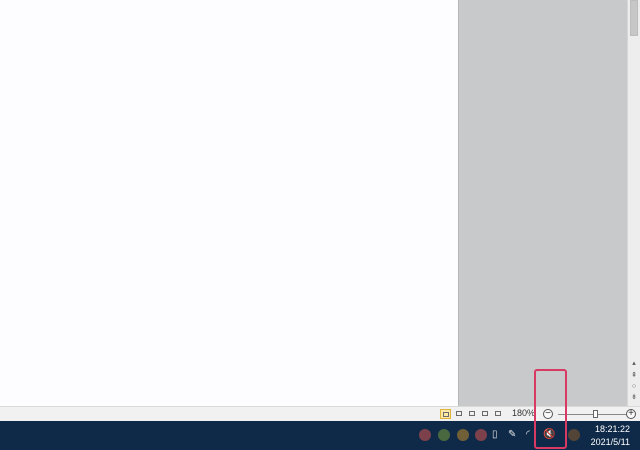 This screenshot has height=450, width=640. What do you see at coordinates (425, 435) in the screenshot?
I see `app-icon-red` at bounding box center [425, 435].